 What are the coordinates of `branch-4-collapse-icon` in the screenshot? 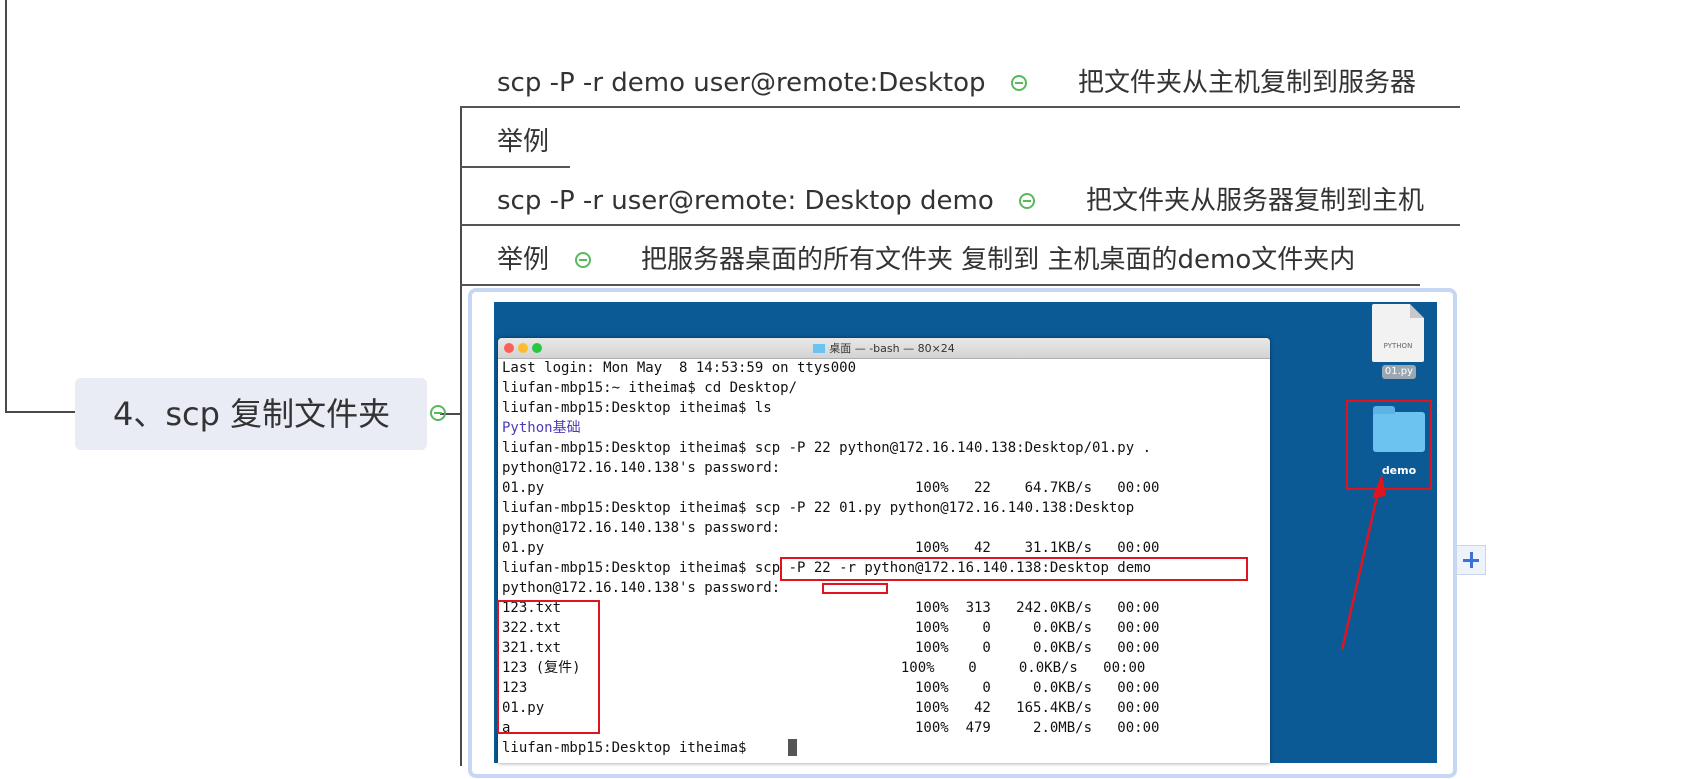 It's located at (583, 260).